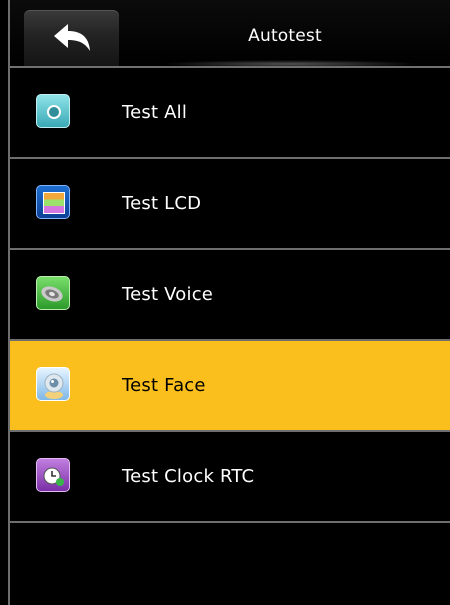 Image resolution: width=450 pixels, height=605 pixels. What do you see at coordinates (230, 204) in the screenshot?
I see `menu-item-test-lcd: Test LCD` at bounding box center [230, 204].